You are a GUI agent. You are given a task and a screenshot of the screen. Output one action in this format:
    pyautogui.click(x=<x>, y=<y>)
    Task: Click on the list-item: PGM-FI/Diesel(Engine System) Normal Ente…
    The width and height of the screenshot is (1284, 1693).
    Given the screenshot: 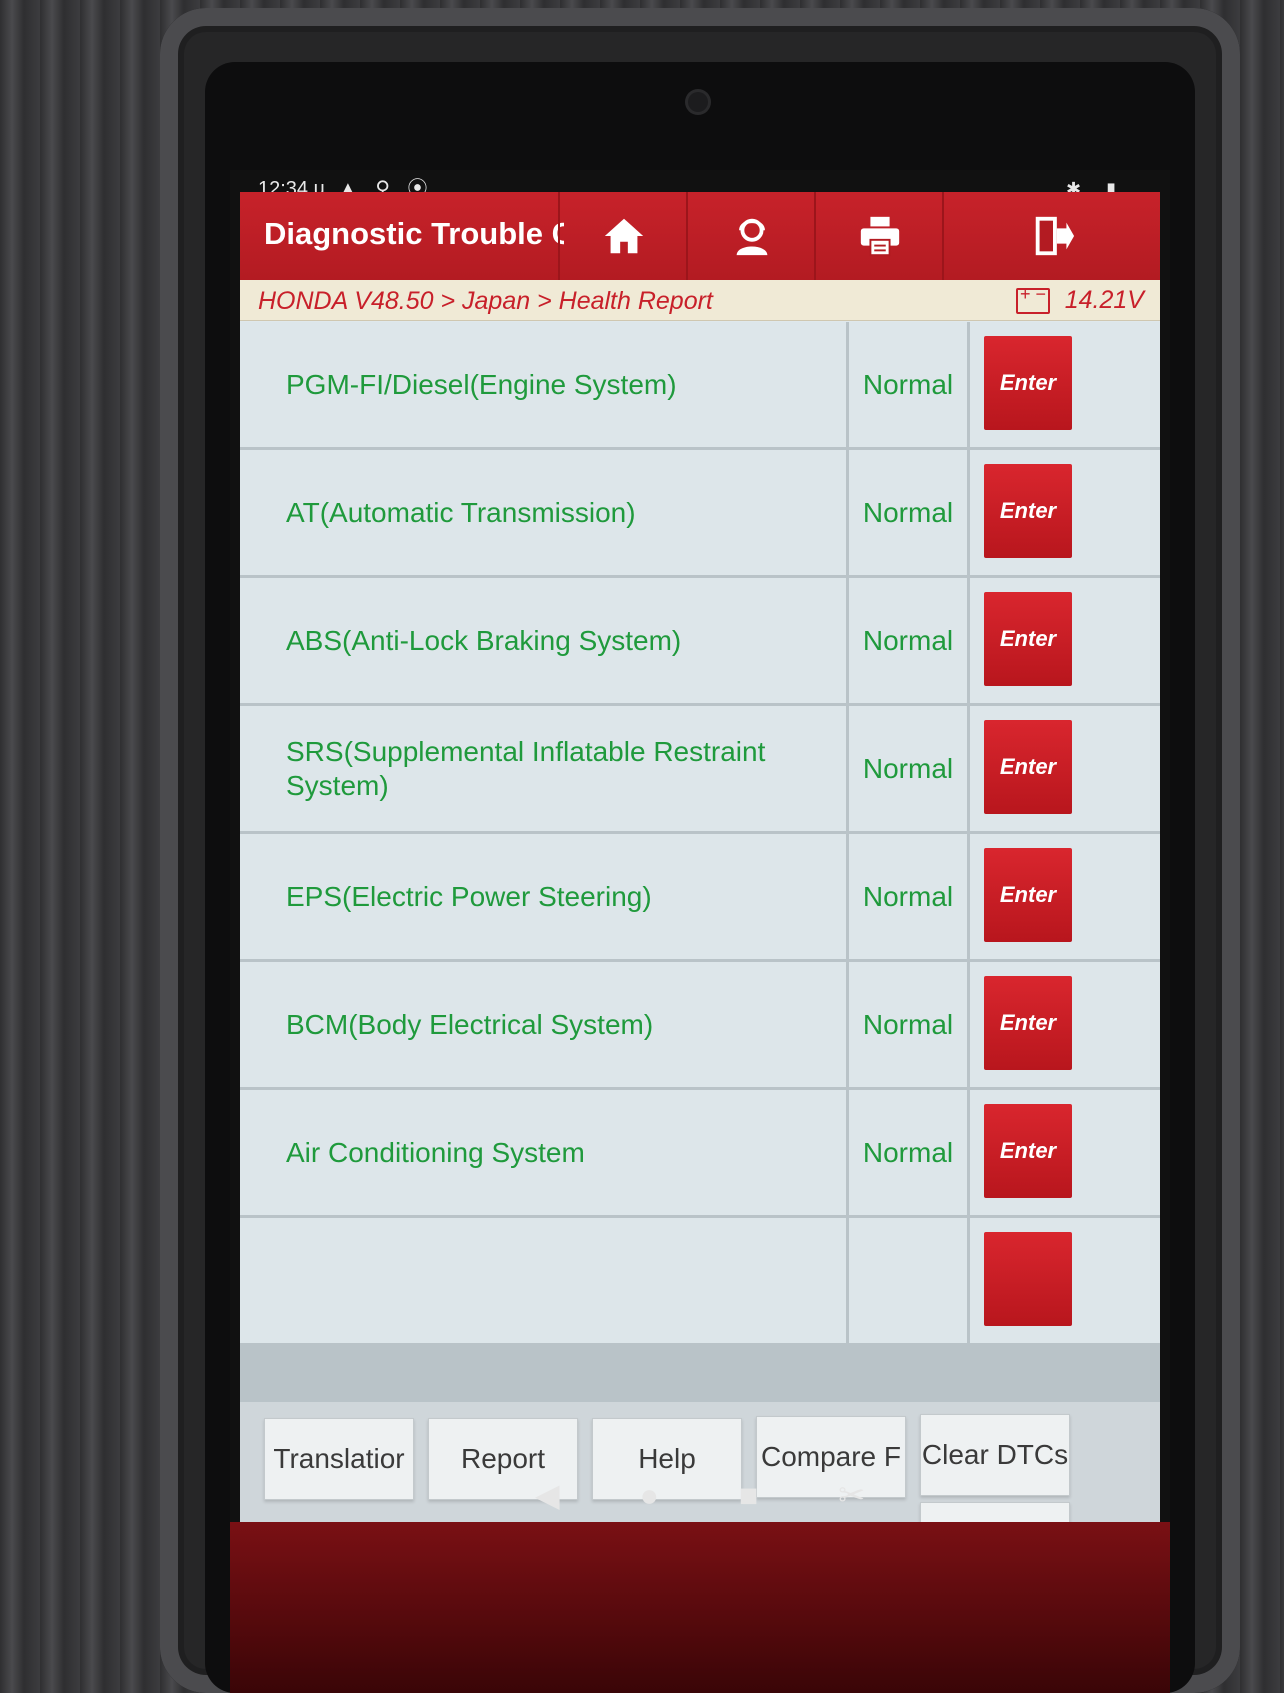 What is the action you would take?
    pyautogui.click(x=700, y=385)
    